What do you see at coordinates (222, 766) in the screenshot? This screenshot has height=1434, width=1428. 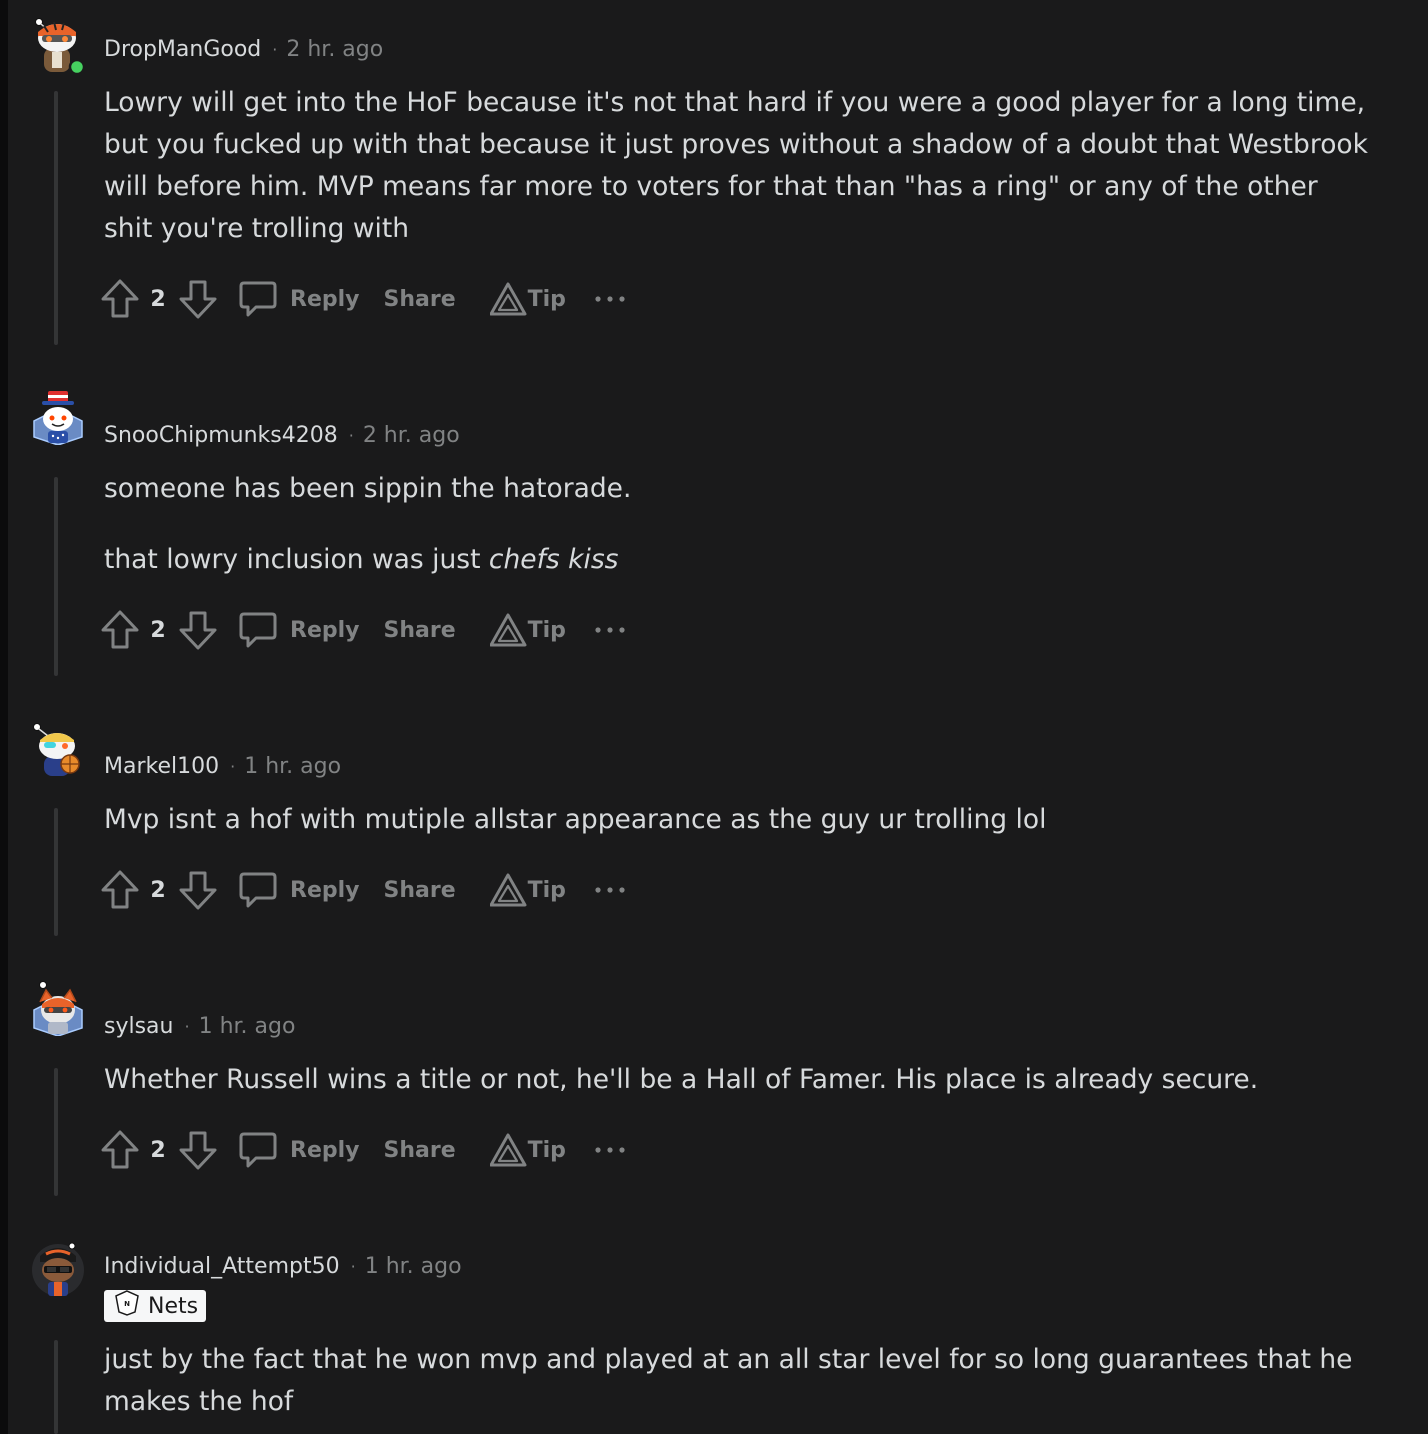 I see `comment-meta: Markel100 · 1 hr. ago` at bounding box center [222, 766].